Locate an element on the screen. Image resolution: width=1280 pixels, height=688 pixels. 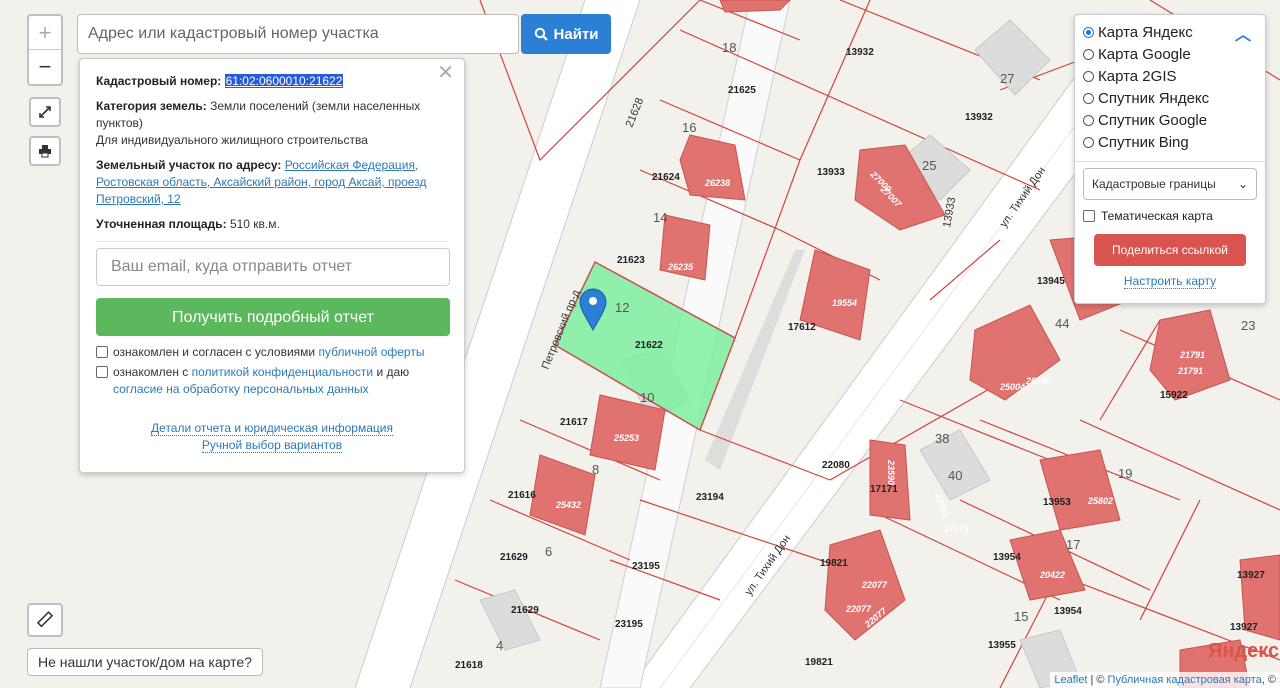
email-field: Ваш email, куда отправить отчет is located at coordinates (273, 267).